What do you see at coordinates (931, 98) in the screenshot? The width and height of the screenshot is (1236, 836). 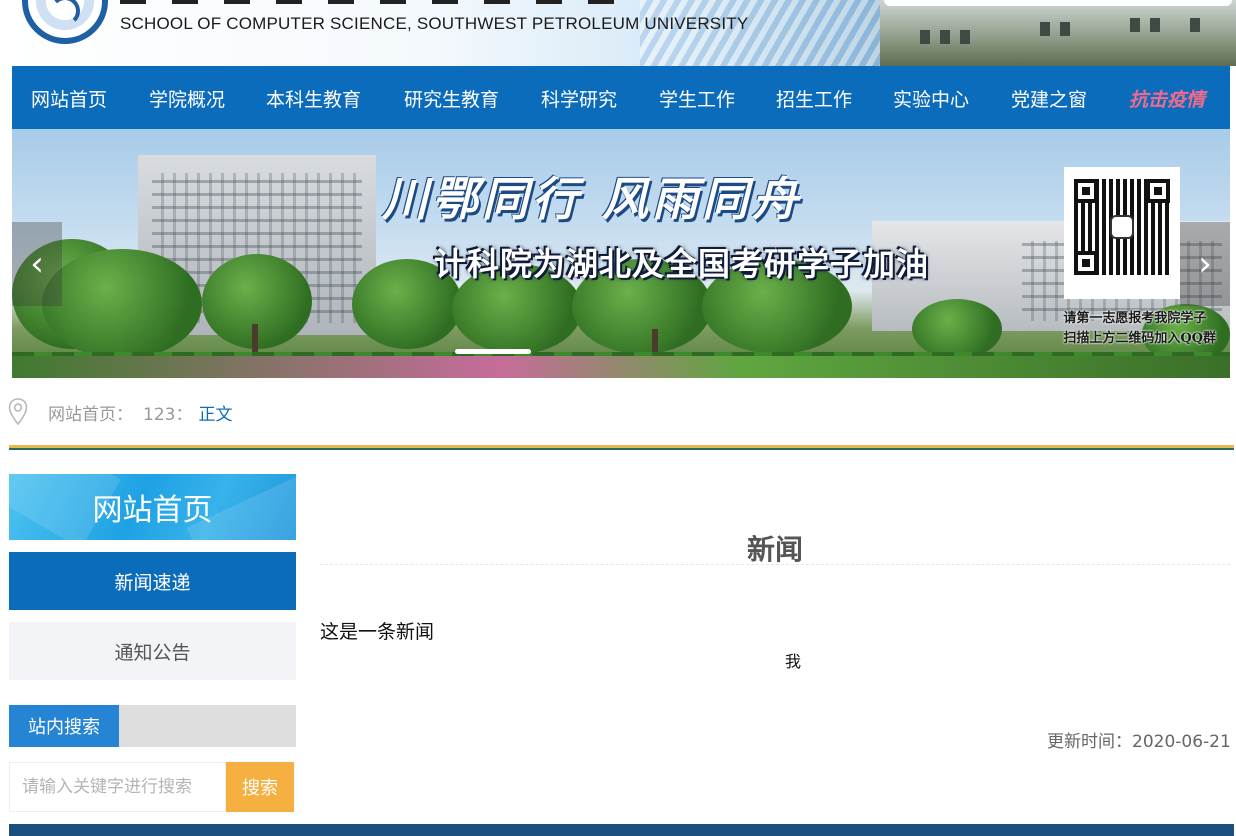 I see `nav-item-lab-center: 实验中心` at bounding box center [931, 98].